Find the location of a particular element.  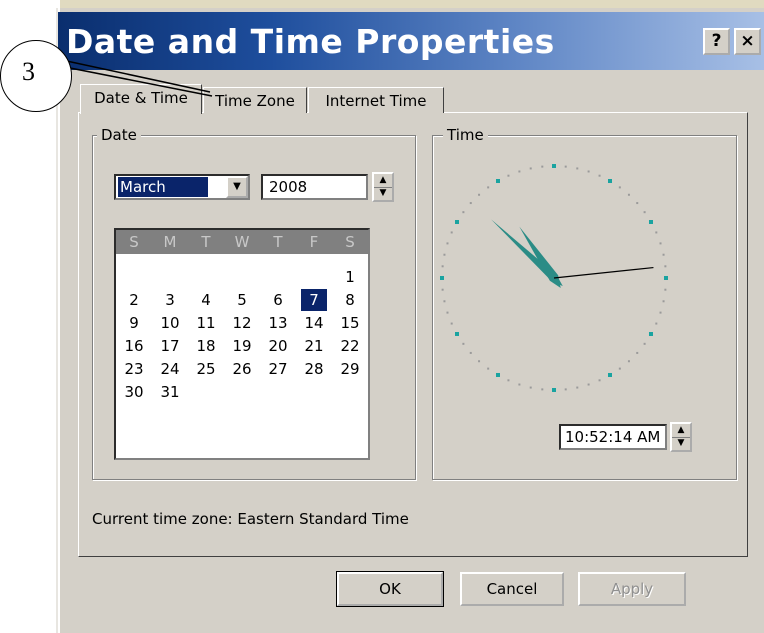

calendar-day: 4 is located at coordinates (206, 300).